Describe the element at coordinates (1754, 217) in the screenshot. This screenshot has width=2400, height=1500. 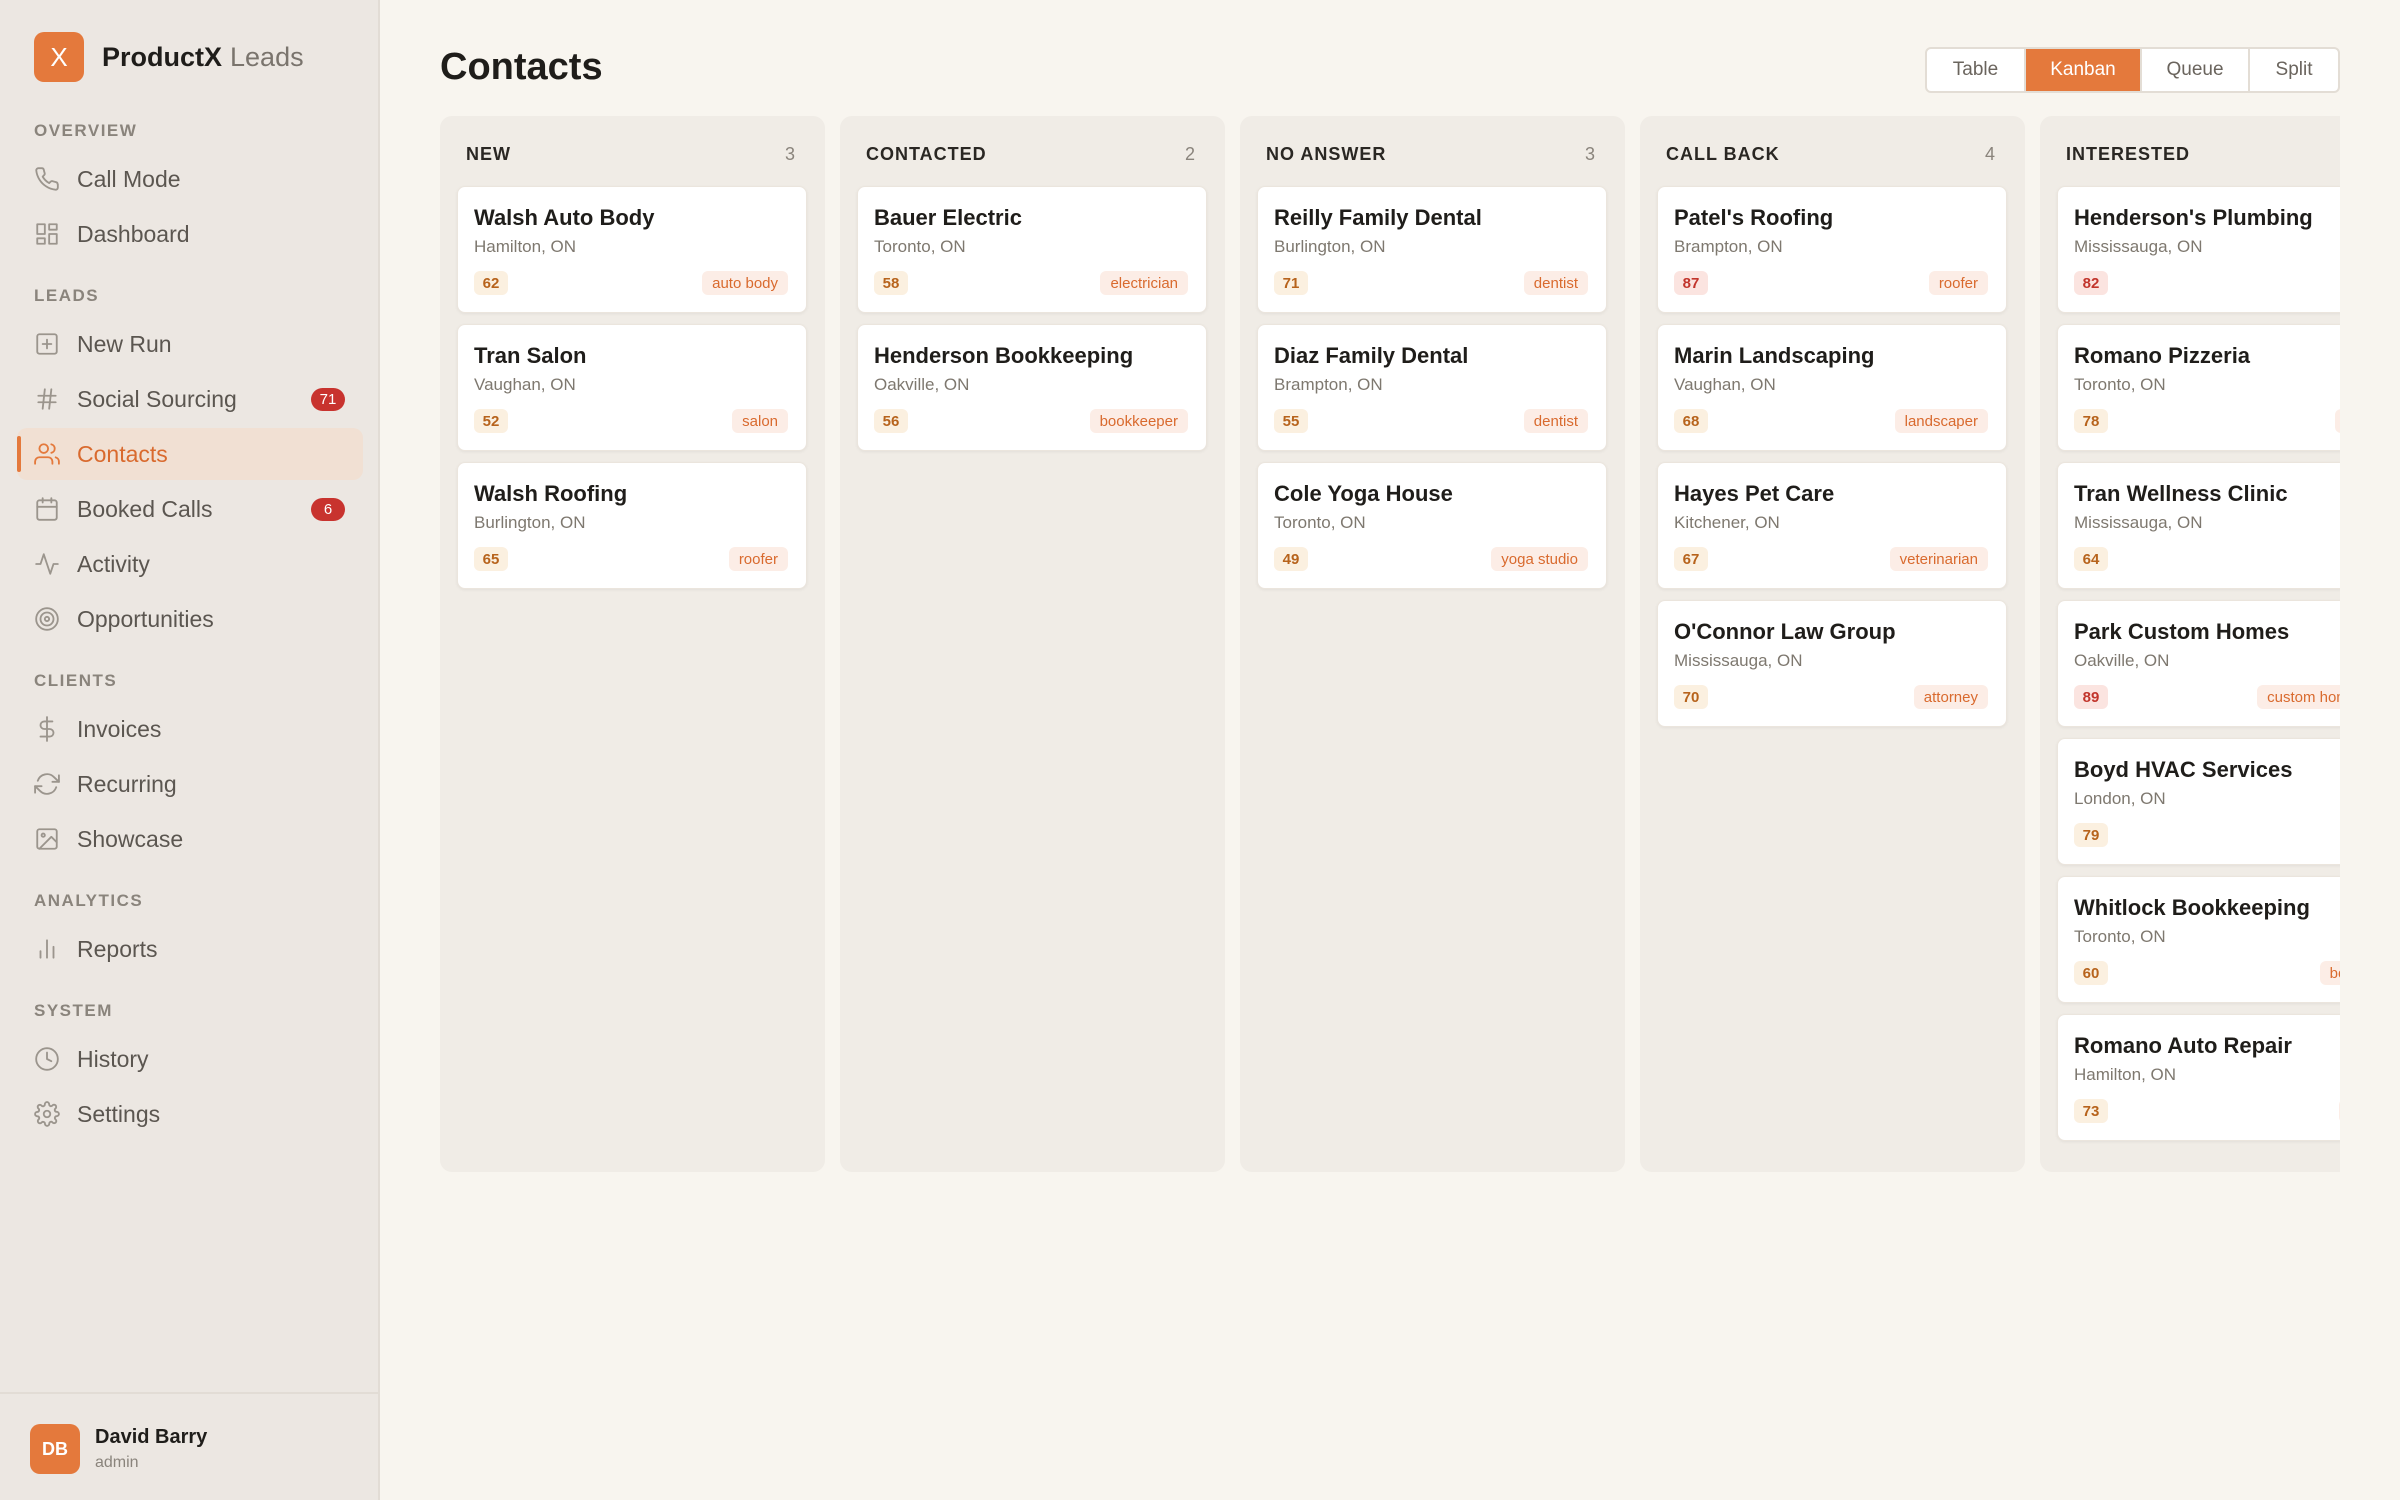
I see `lead-name: Patel's Roofing` at that location.